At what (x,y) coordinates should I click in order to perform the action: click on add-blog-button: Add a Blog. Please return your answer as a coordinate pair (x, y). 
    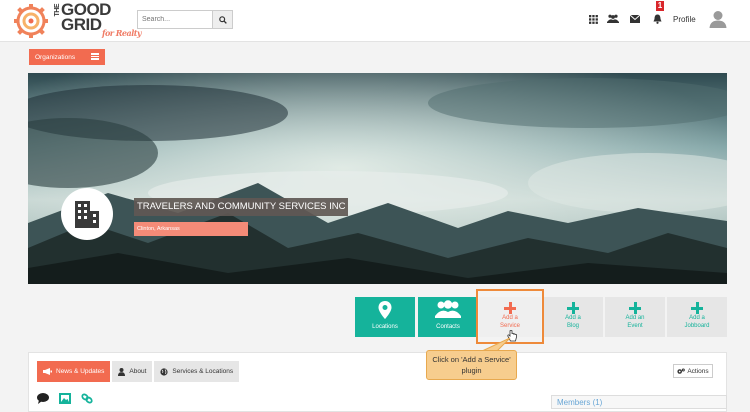
    Looking at the image, I should click on (573, 317).